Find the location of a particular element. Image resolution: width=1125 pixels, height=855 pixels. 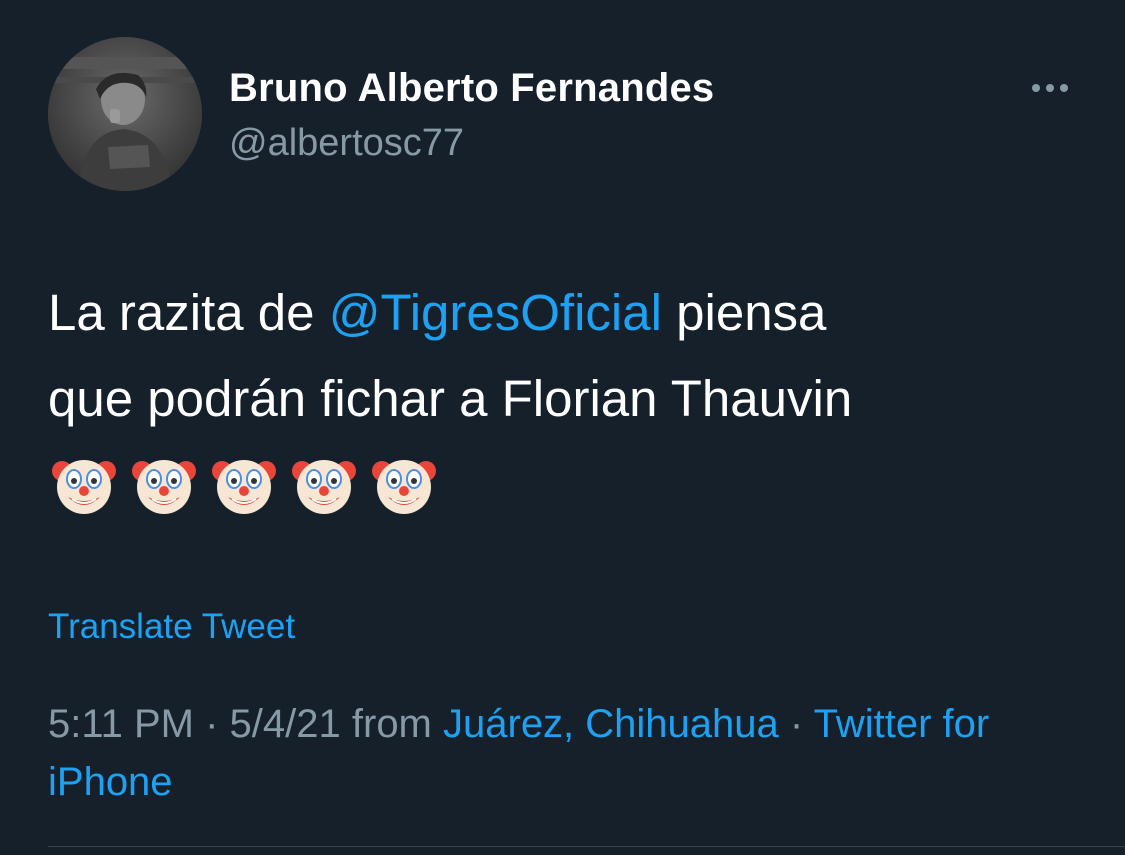

more-options-button is located at coordinates (1050, 88).